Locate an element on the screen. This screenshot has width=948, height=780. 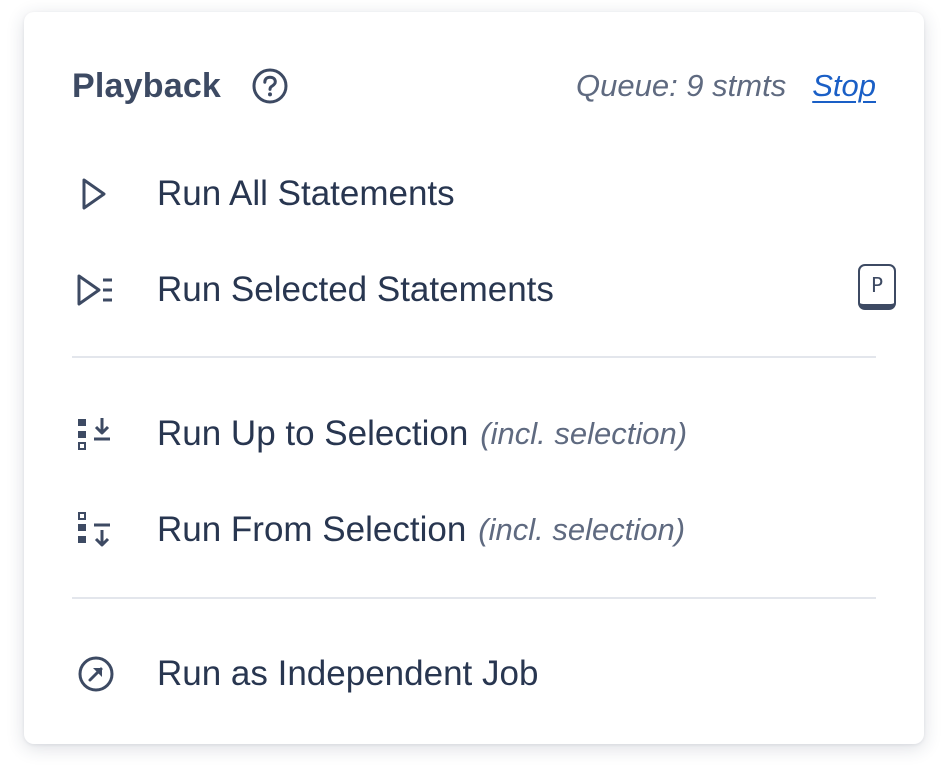
menu-item-run-independent-job: Run as Independent Job is located at coordinates (484, 674).